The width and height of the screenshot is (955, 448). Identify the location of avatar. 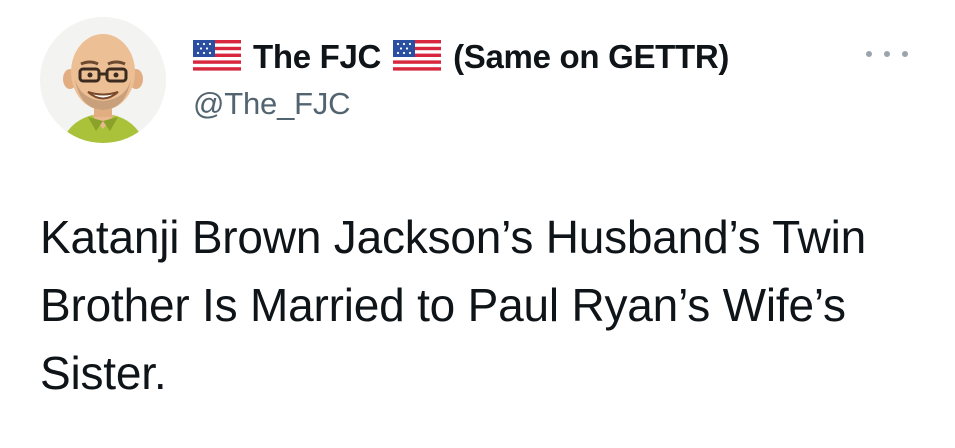
(103, 80).